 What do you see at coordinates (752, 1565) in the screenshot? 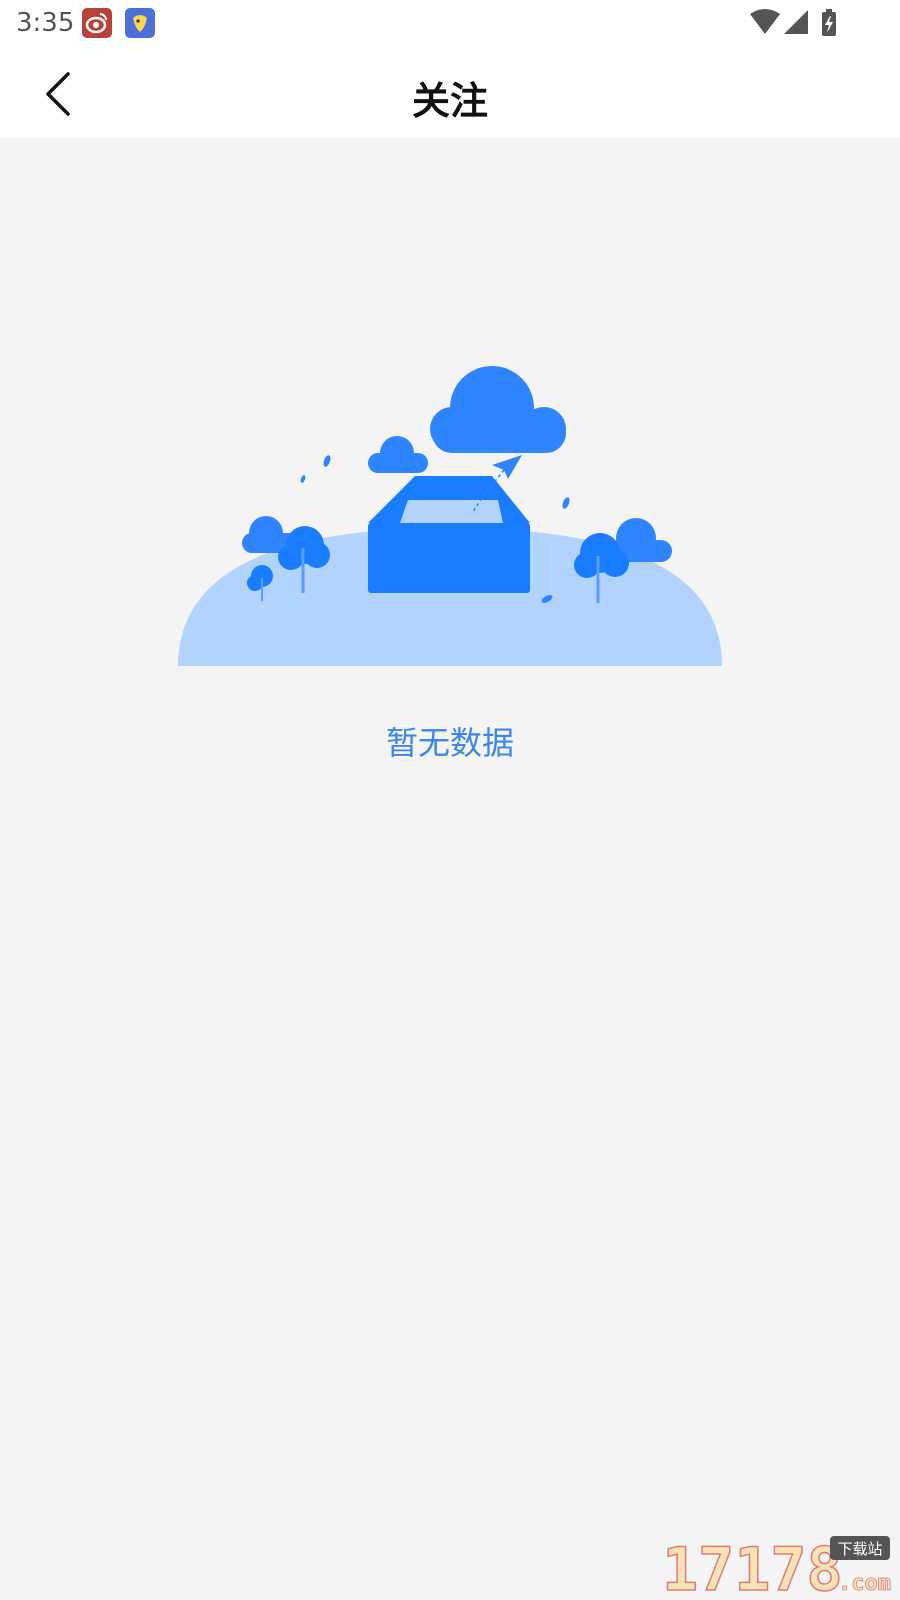
I see `watermark-number: 17178` at bounding box center [752, 1565].